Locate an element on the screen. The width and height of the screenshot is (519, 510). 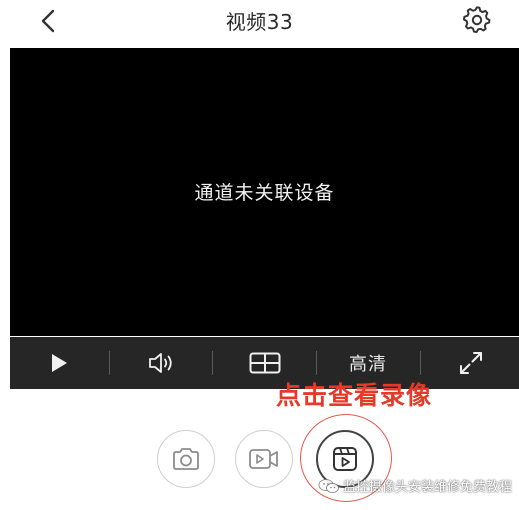
speaker-icon is located at coordinates (160, 363).